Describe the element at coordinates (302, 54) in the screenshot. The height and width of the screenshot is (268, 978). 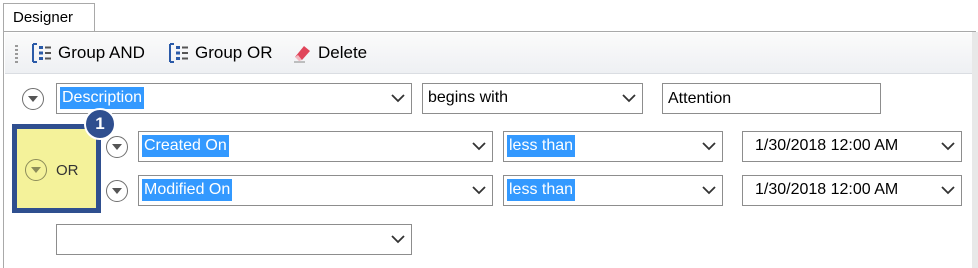
I see `eraser-icon` at that location.